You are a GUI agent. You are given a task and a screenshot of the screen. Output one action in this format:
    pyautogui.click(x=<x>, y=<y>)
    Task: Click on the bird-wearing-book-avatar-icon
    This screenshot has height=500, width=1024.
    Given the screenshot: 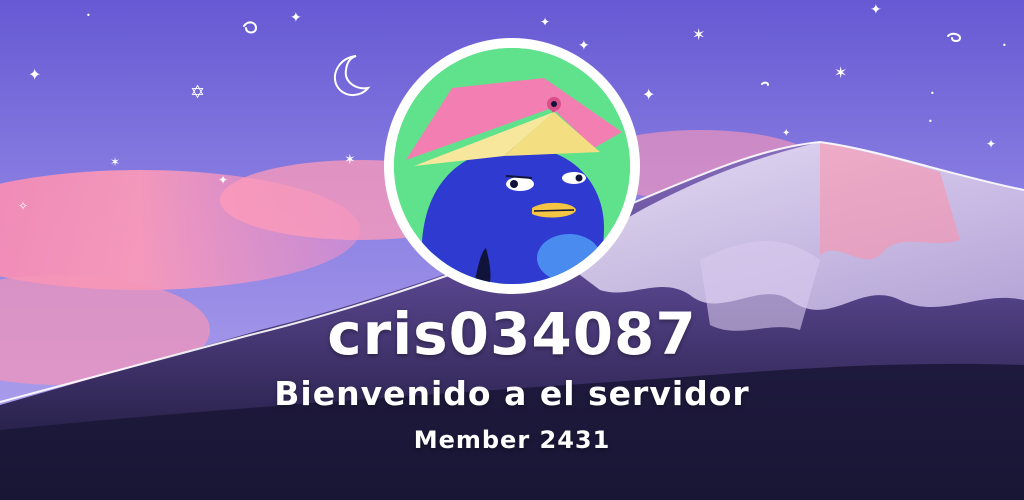 What is the action you would take?
    pyautogui.click(x=512, y=166)
    